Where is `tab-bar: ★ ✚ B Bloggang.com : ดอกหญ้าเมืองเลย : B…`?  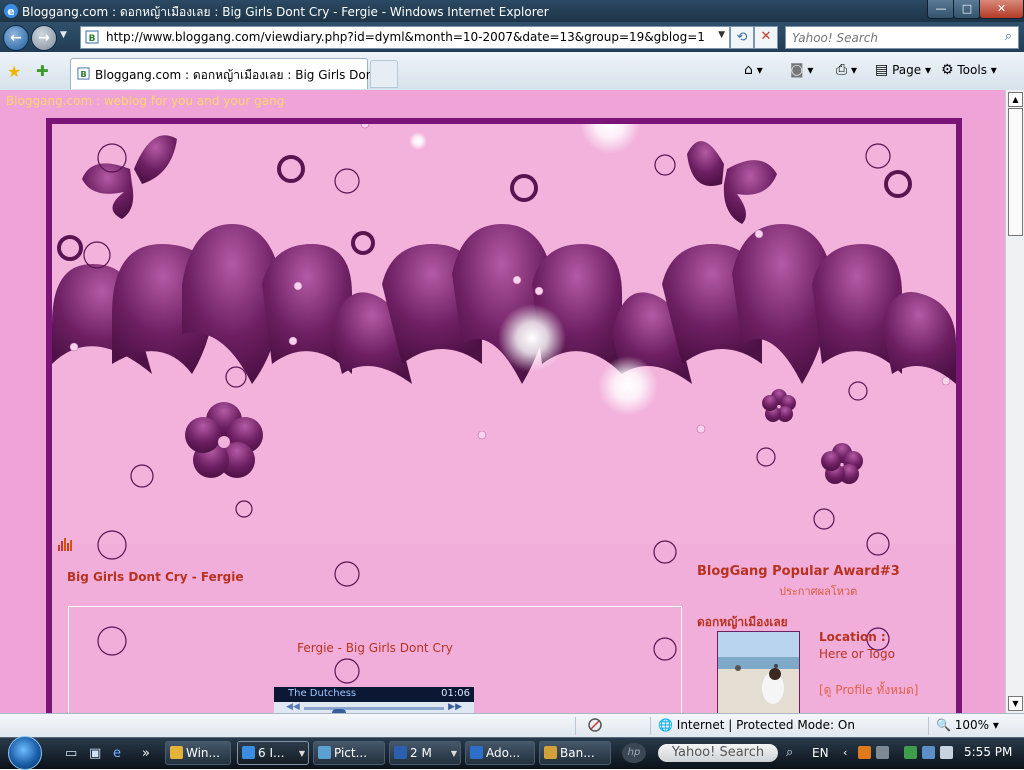
tab-bar: ★ ✚ B Bloggang.com : ดอกหญ้าเมืองเลย : B… is located at coordinates (512, 71).